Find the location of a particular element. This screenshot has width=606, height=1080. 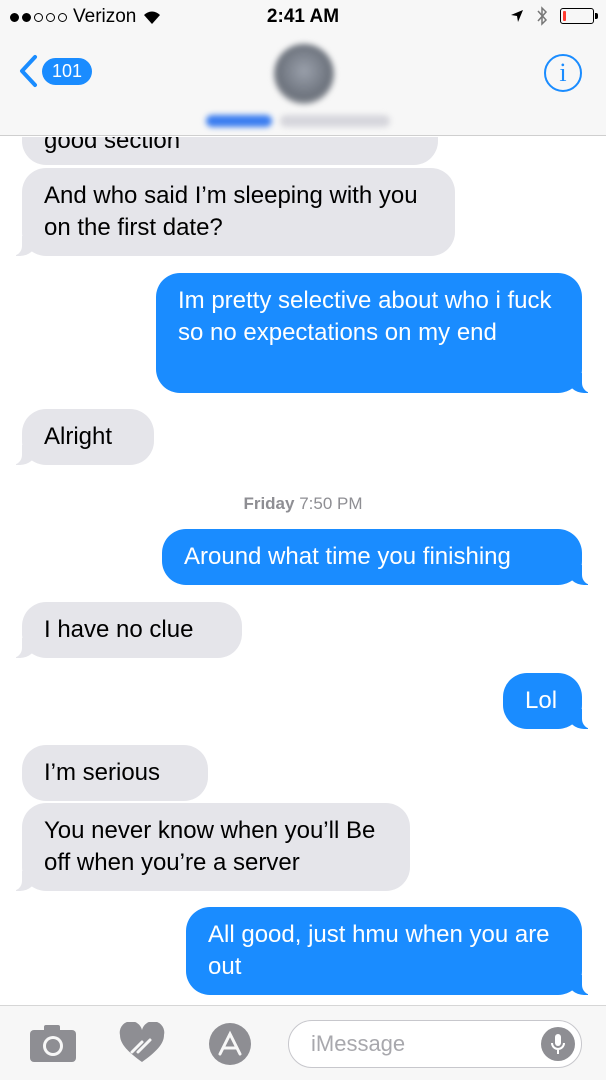

message-bubble-outgoing: All good, just hmu when you are out is located at coordinates (389, 951).